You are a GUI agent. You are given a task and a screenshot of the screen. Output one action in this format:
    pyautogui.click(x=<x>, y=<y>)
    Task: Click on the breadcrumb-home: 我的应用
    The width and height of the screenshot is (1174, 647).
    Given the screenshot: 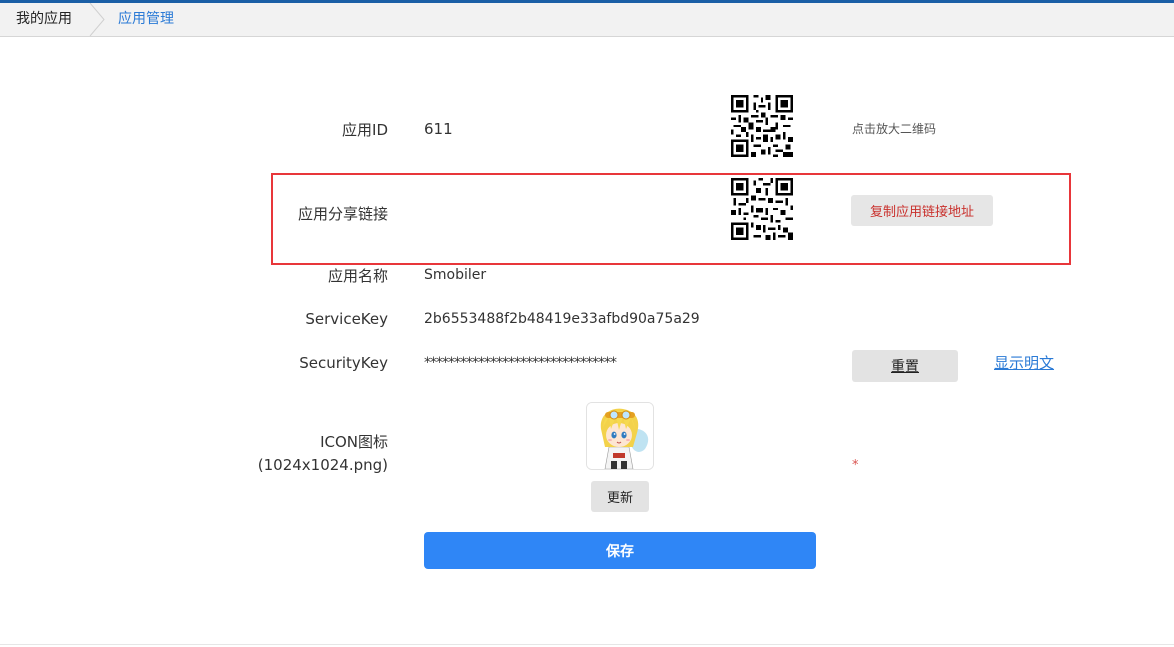 What is the action you would take?
    pyautogui.click(x=46, y=19)
    